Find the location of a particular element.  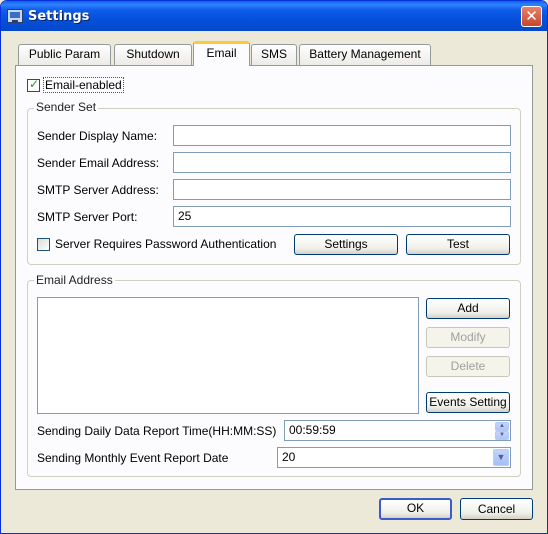

app-icon is located at coordinates (15, 16).